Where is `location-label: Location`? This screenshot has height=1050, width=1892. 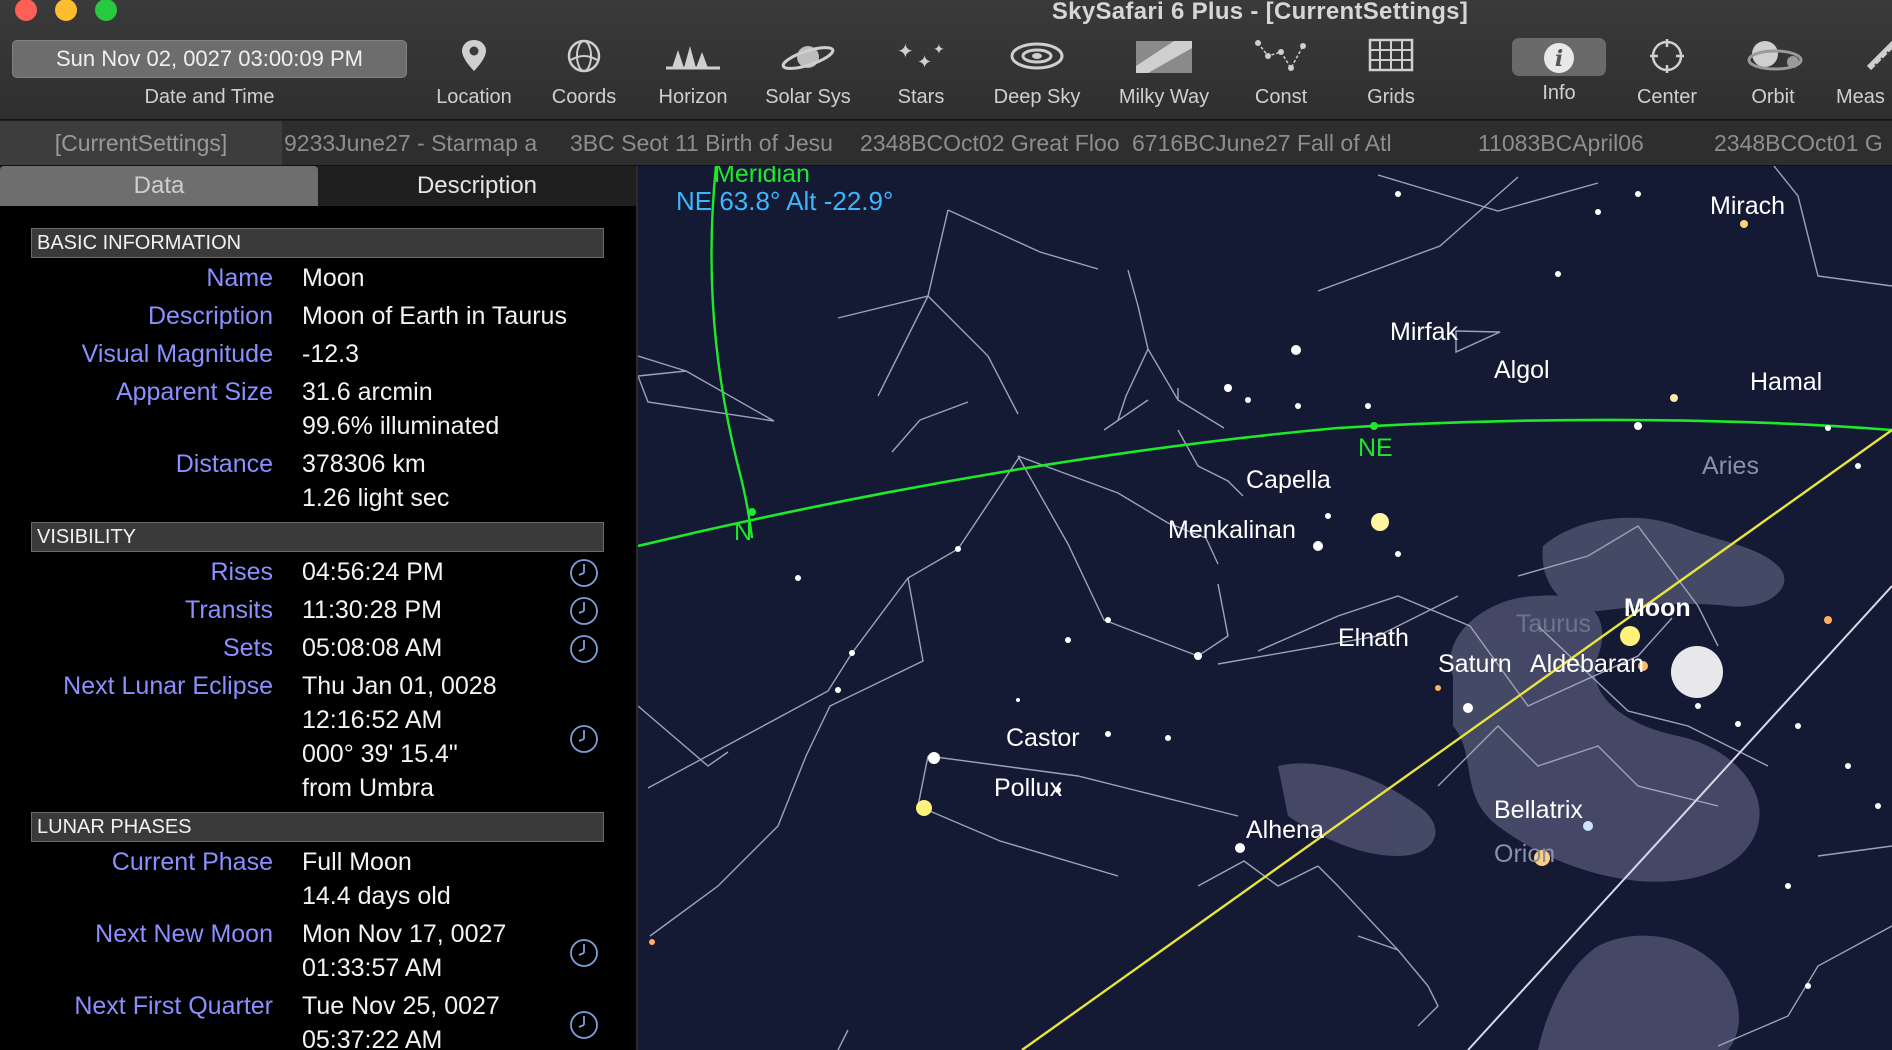
location-label: Location is located at coordinates (474, 97).